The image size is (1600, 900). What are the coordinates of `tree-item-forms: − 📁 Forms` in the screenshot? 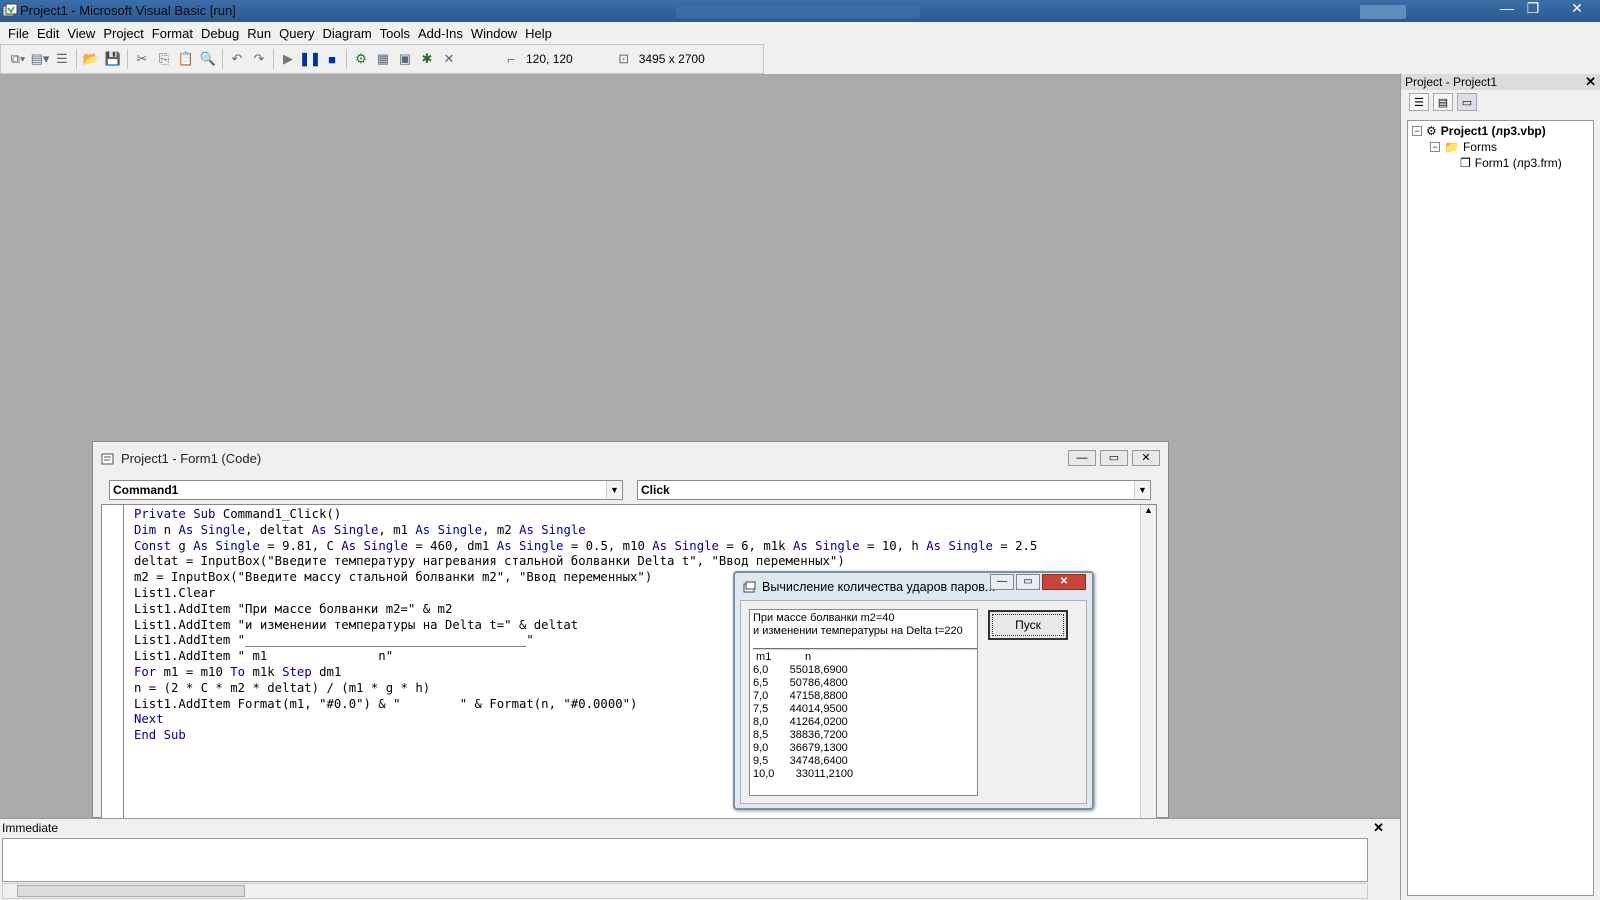 It's located at (1463, 147).